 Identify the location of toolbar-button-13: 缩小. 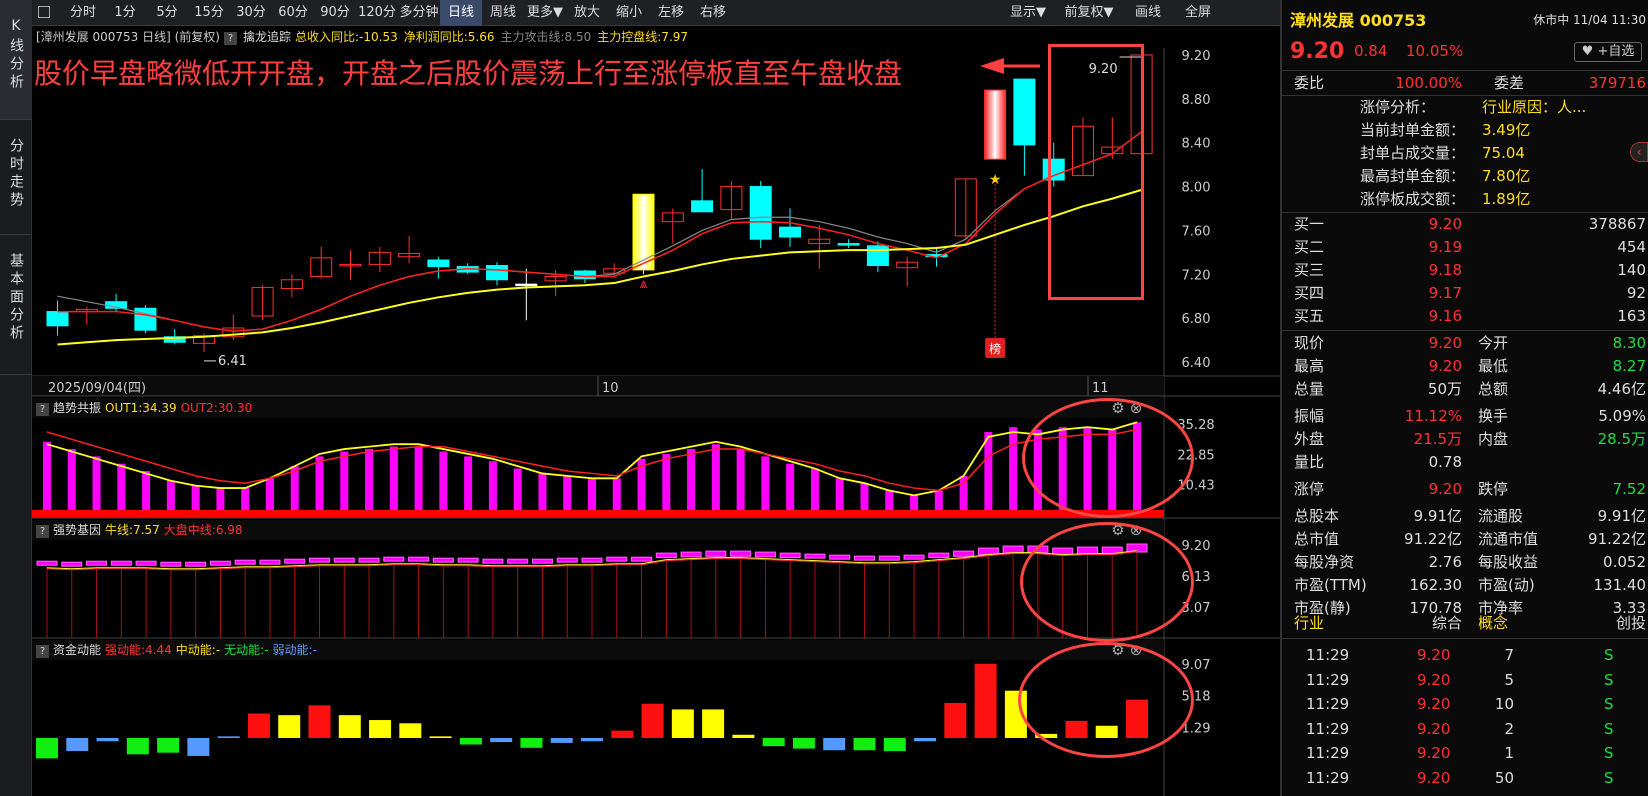
(629, 13).